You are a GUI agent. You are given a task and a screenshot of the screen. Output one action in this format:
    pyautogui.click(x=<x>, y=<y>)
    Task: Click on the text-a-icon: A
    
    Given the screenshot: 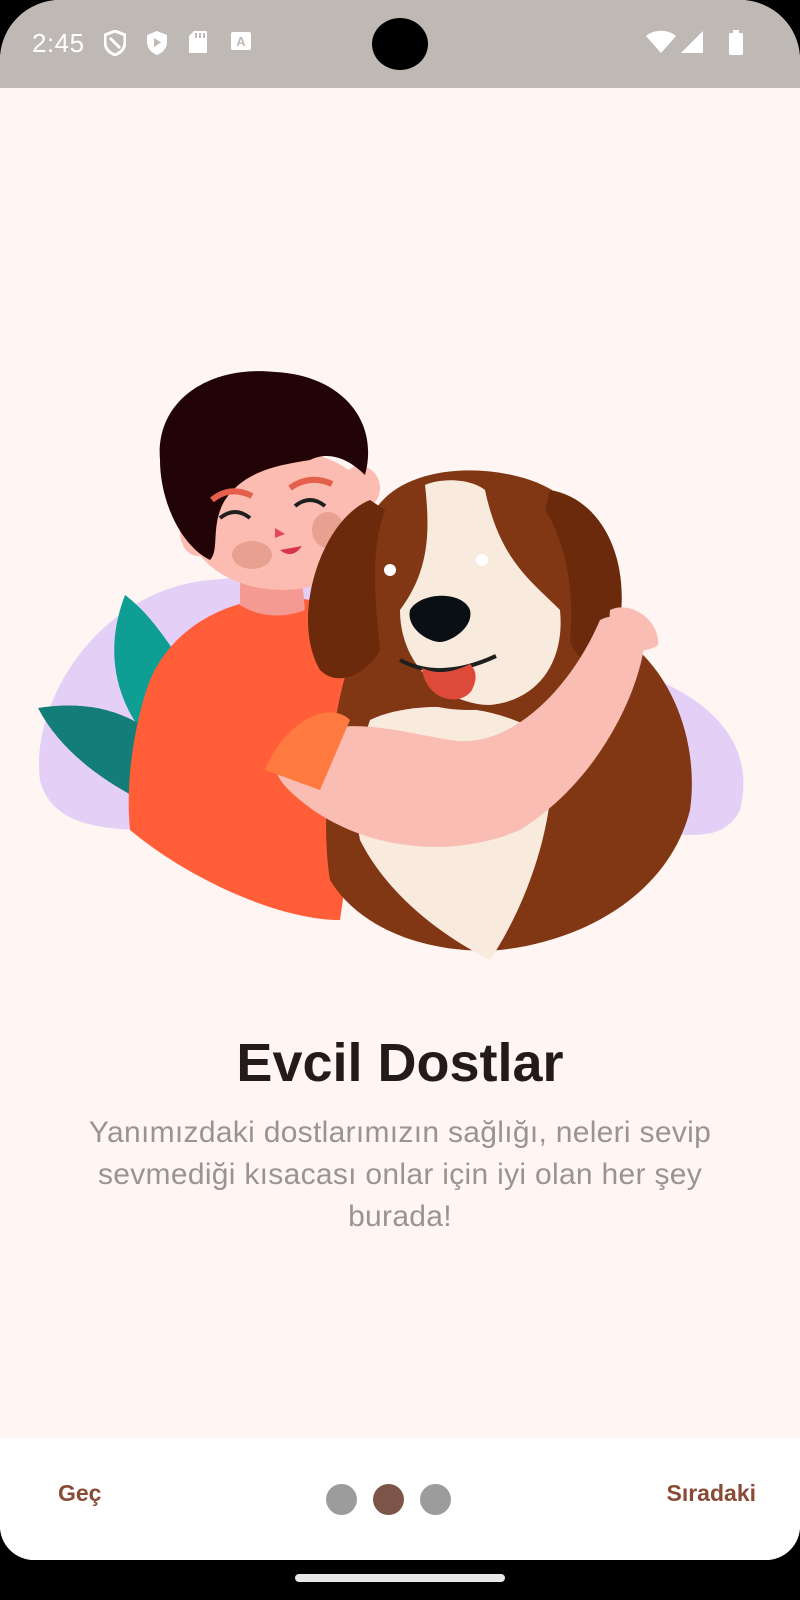 What is the action you would take?
    pyautogui.click(x=241, y=43)
    